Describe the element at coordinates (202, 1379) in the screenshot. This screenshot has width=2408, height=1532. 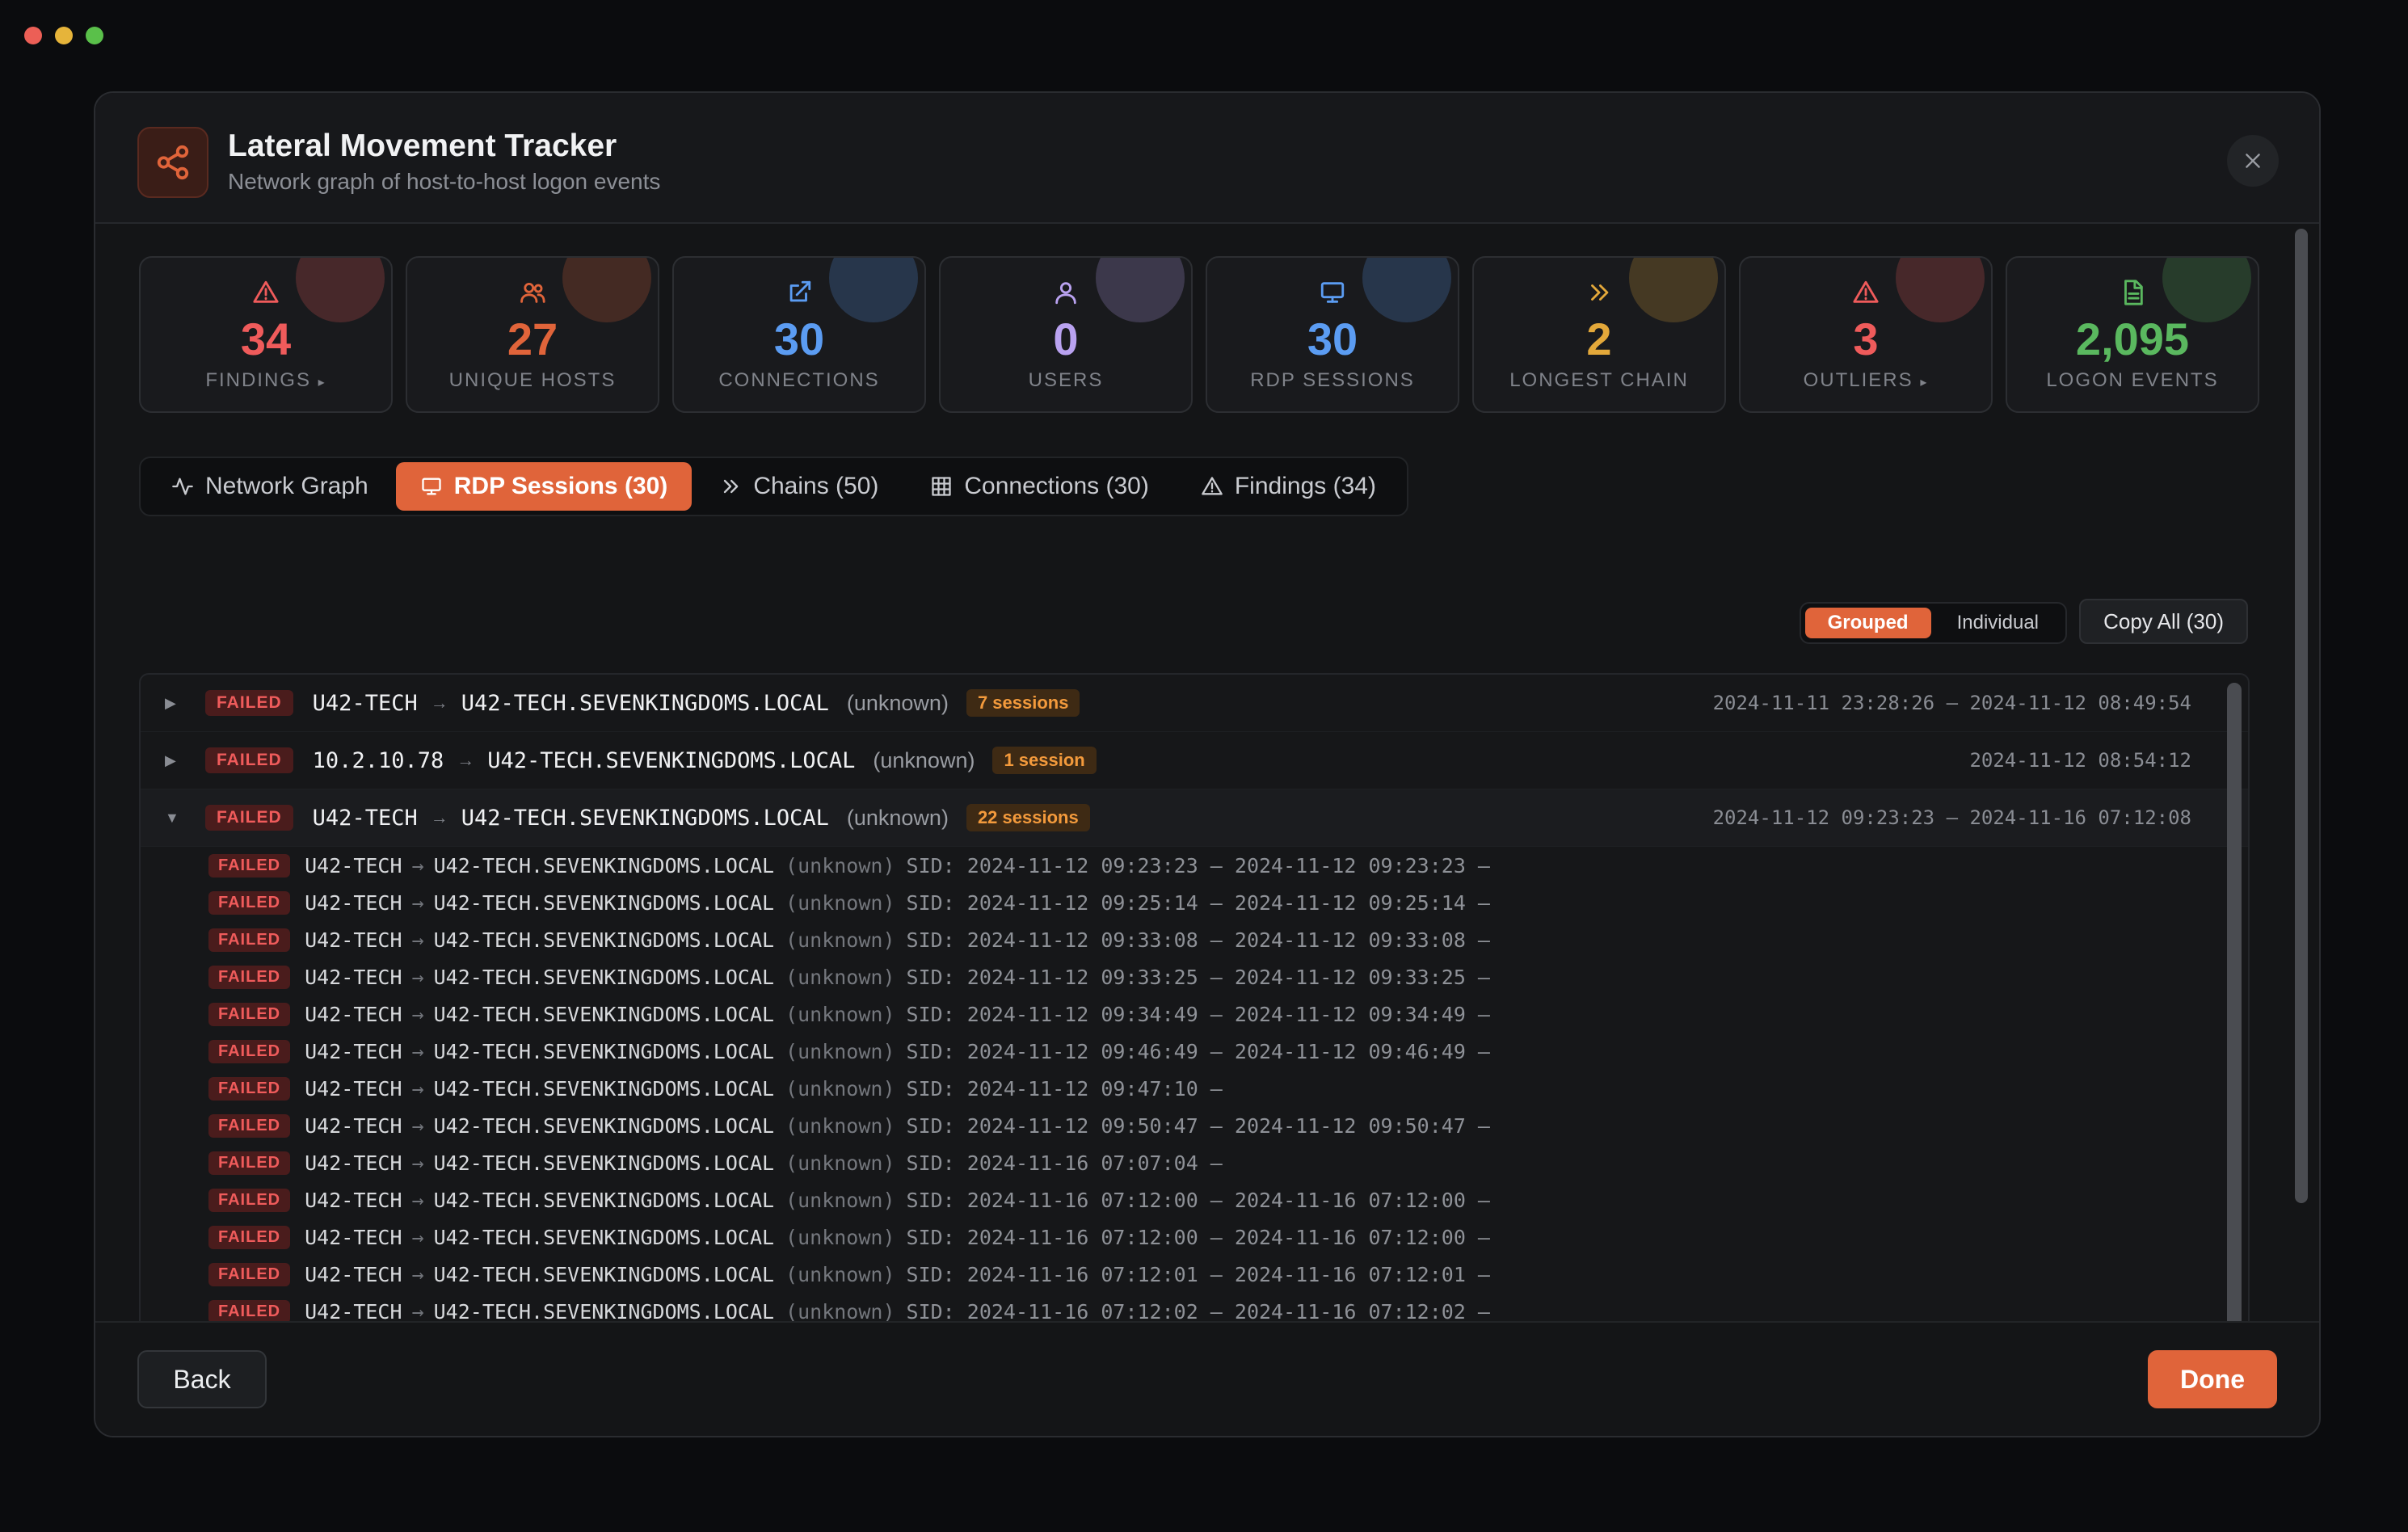
I see `back-button: Back` at that location.